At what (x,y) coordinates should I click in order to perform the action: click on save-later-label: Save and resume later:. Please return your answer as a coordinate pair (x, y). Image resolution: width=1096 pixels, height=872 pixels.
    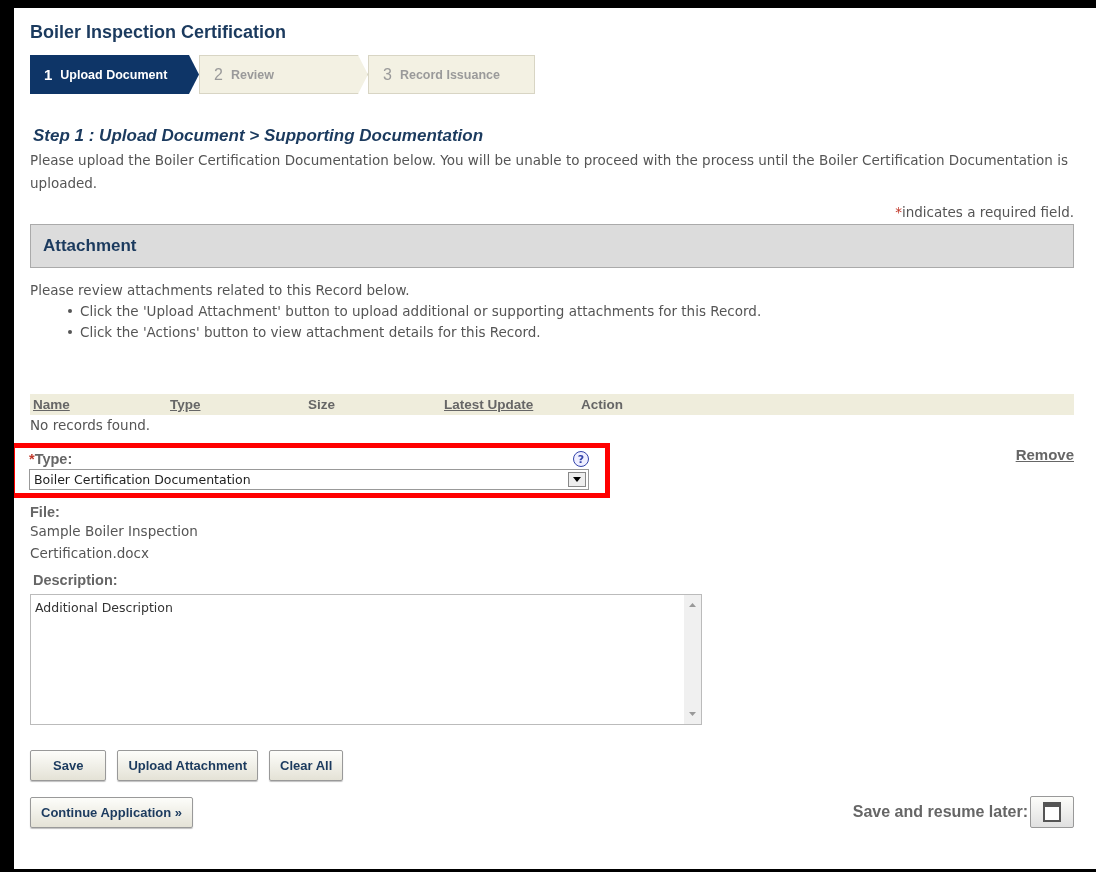
    Looking at the image, I should click on (940, 812).